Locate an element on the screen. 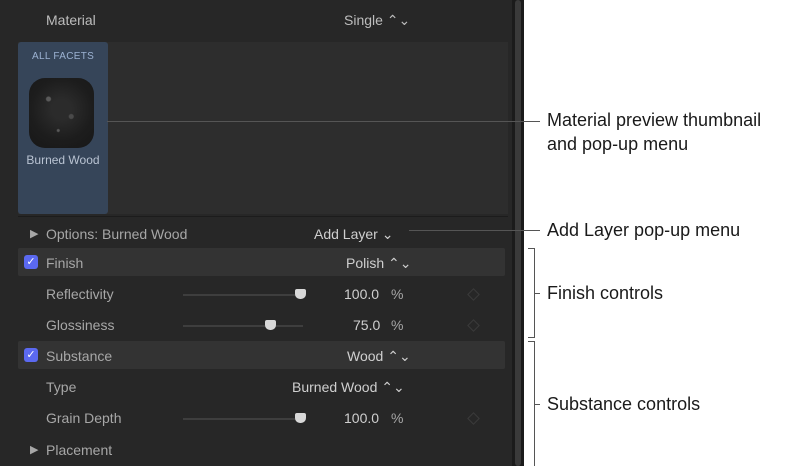  reflectivity-slider-knob is located at coordinates (300, 294).